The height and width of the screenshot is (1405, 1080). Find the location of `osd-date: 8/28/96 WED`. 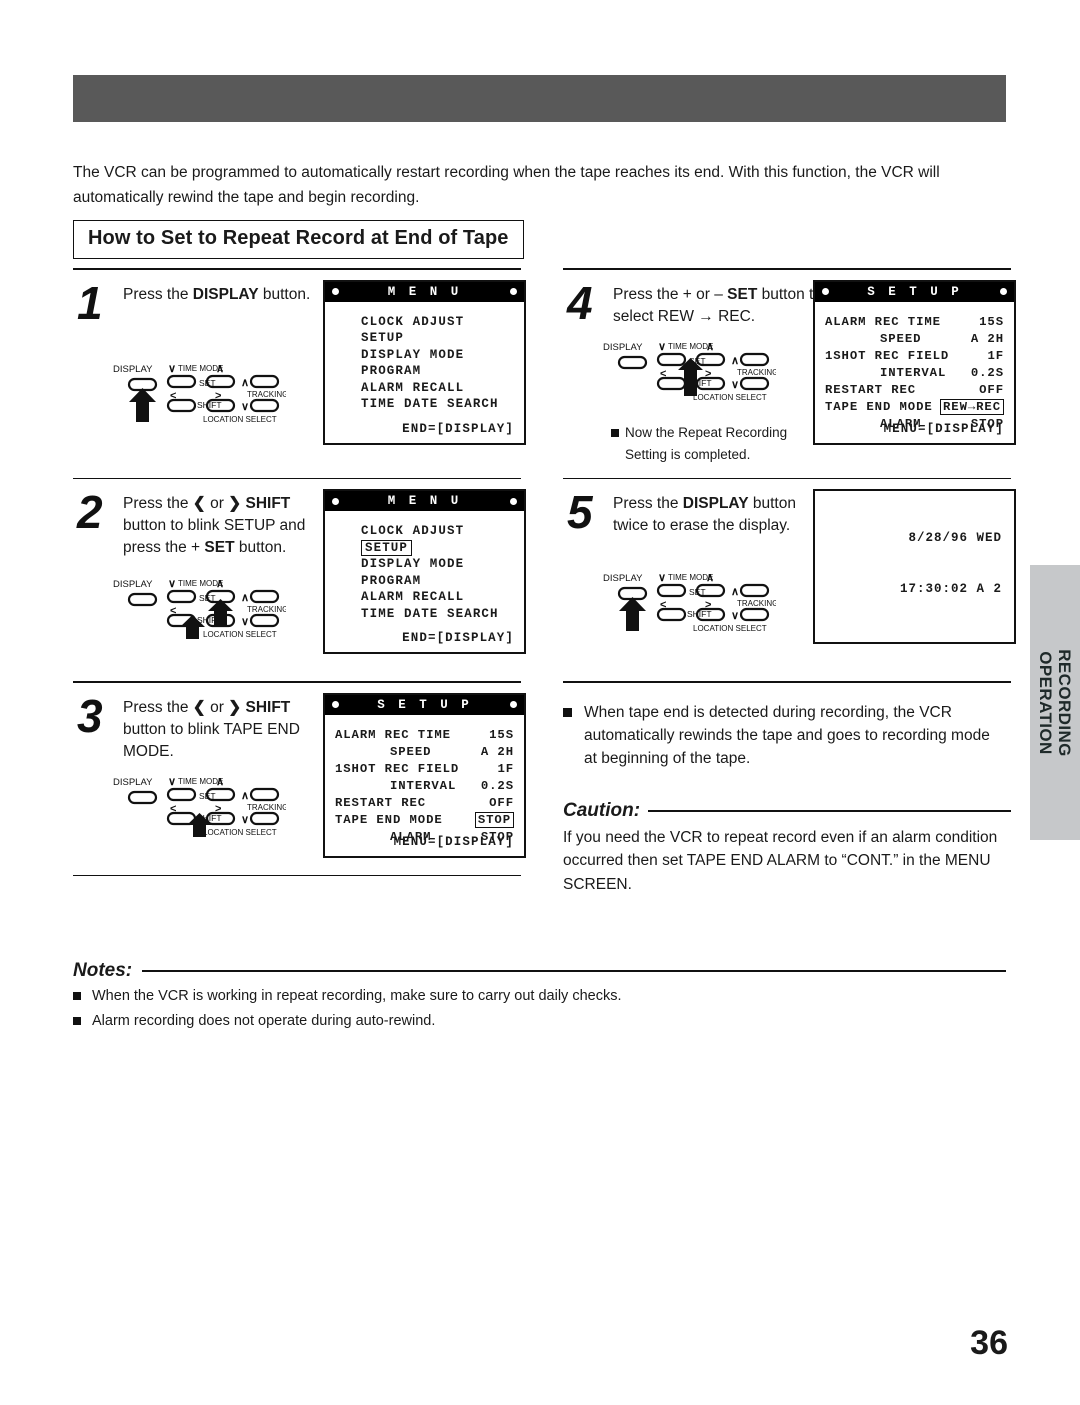

osd-date: 8/28/96 WED is located at coordinates (955, 538).